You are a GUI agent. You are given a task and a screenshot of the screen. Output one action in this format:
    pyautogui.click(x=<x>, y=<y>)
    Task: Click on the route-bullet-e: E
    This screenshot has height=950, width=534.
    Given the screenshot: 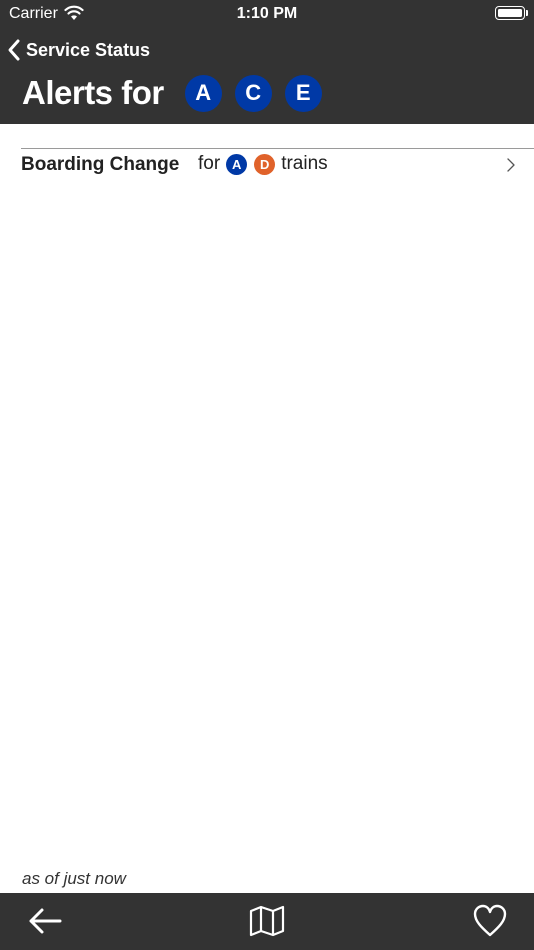 What is the action you would take?
    pyautogui.click(x=303, y=93)
    